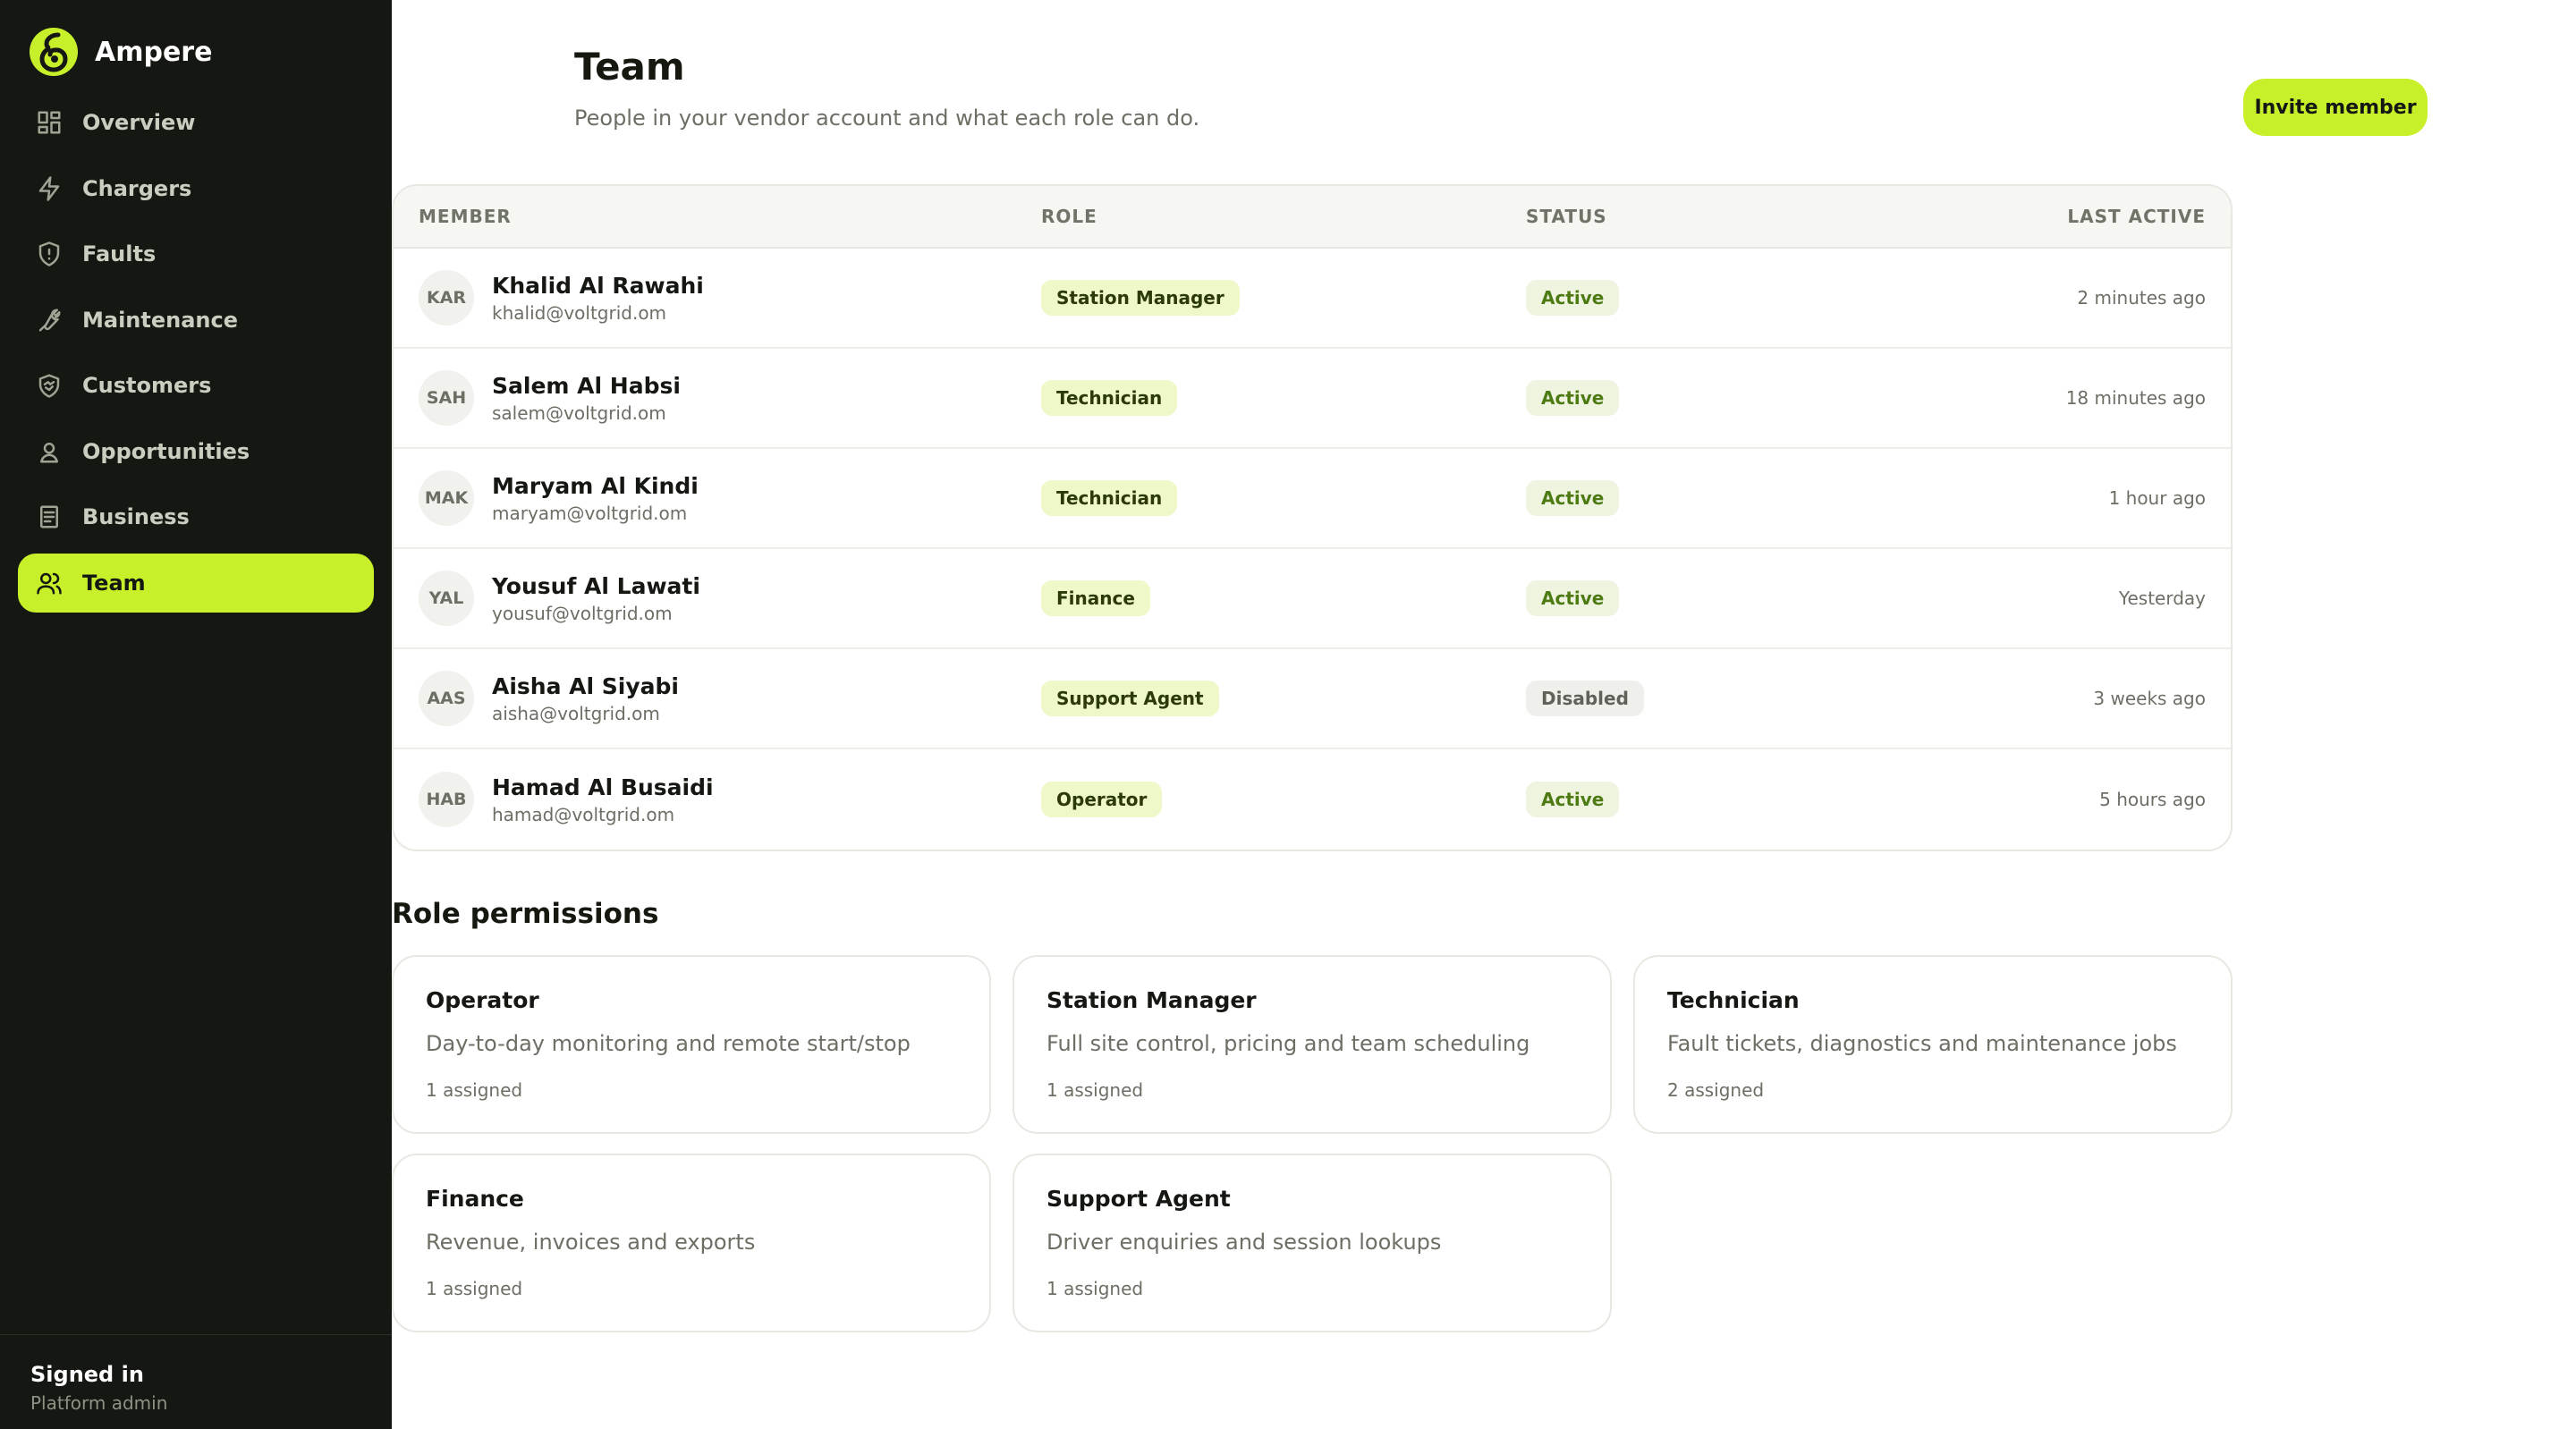 Image resolution: width=2576 pixels, height=1429 pixels. Describe the element at coordinates (114, 583) in the screenshot. I see `sidebar-item-label: Team` at that location.